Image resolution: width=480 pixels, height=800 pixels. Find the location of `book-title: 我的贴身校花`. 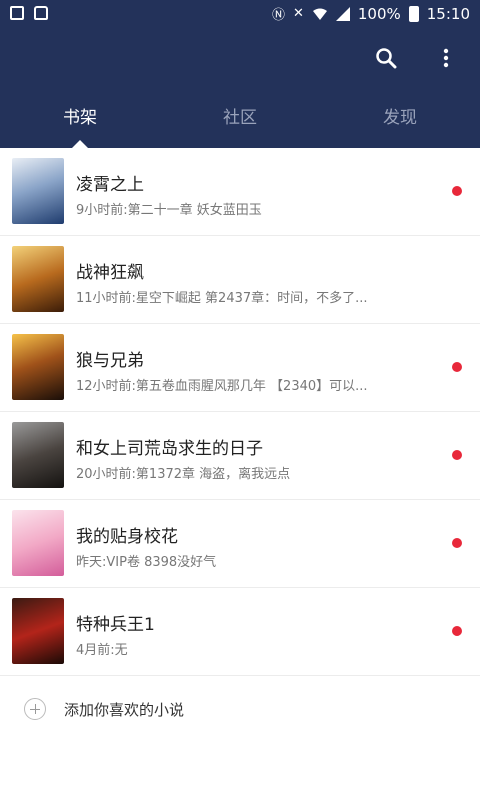

book-title: 我的贴身校花 is located at coordinates (127, 537).